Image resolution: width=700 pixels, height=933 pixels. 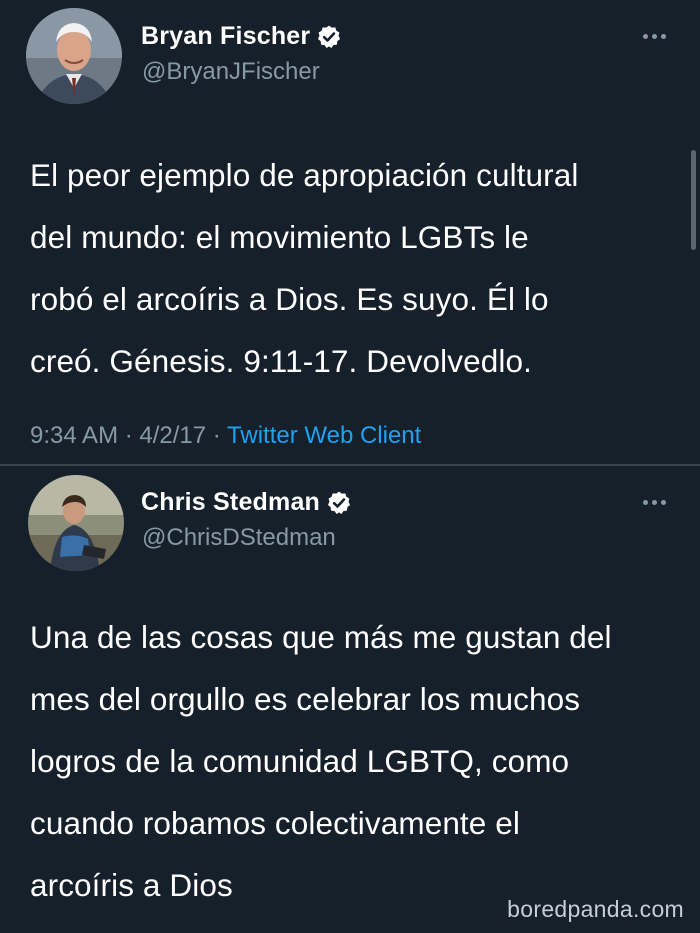 I want to click on handle: @ChrisDStedman, so click(x=239, y=538).